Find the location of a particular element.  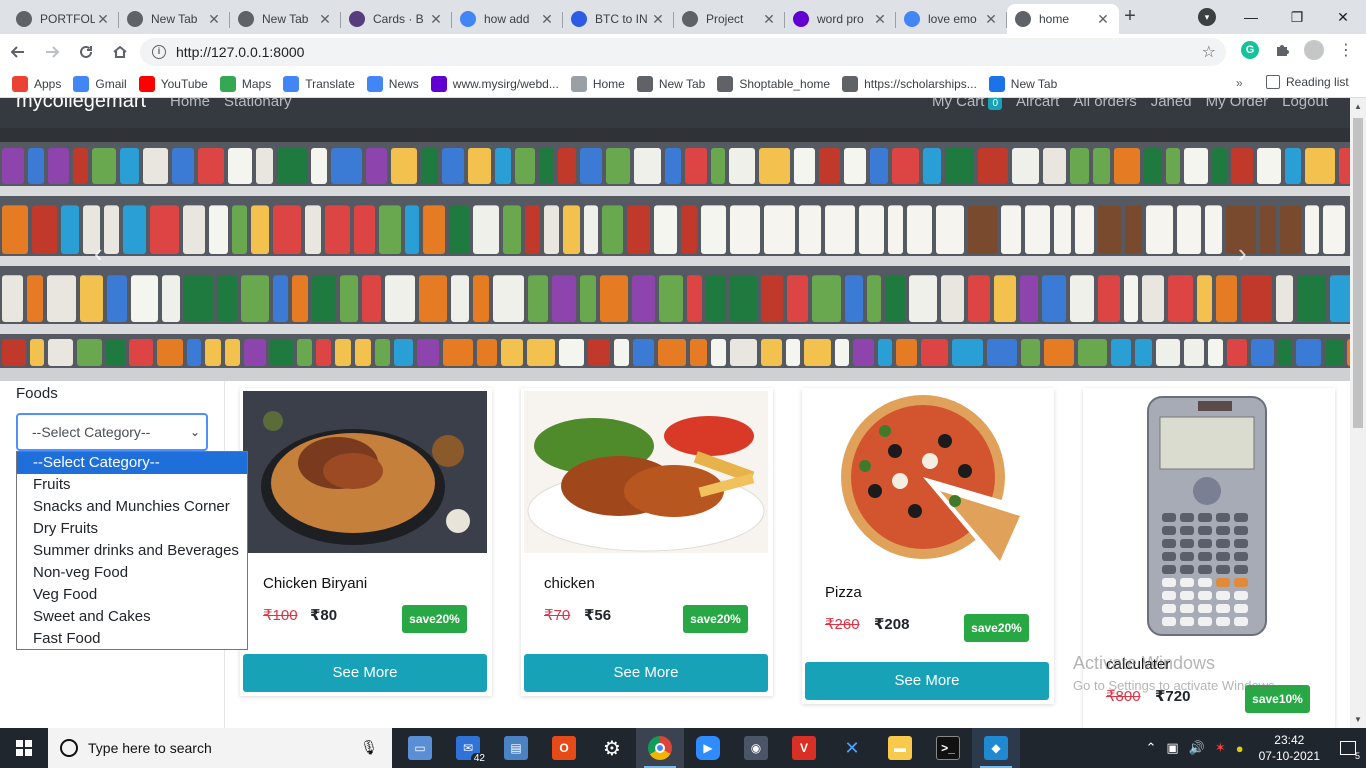

site-brand: mycollegemart is located at coordinates (81, 105).